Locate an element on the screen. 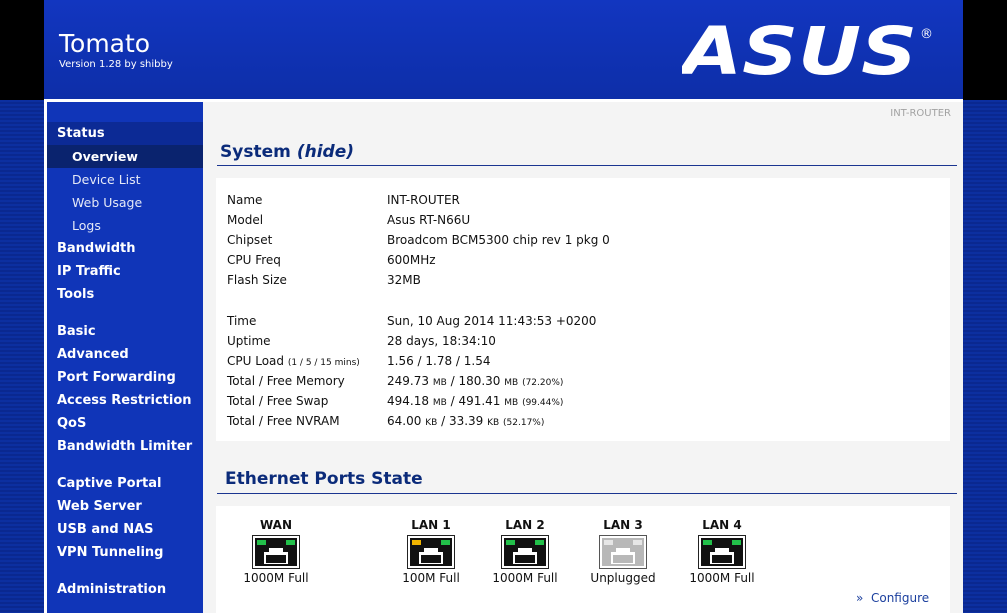  port-status: 100M Full is located at coordinates (431, 578).